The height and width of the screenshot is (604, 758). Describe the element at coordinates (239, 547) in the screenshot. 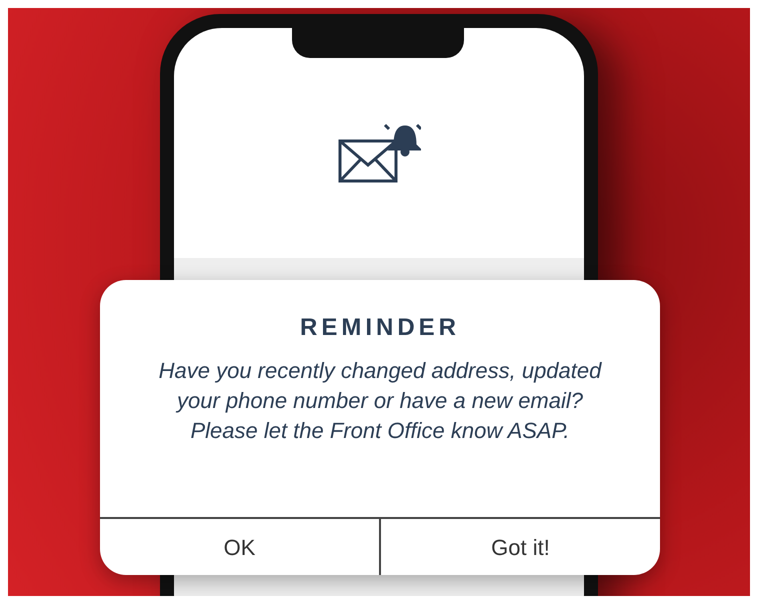

I see `dialog-button: OK` at that location.